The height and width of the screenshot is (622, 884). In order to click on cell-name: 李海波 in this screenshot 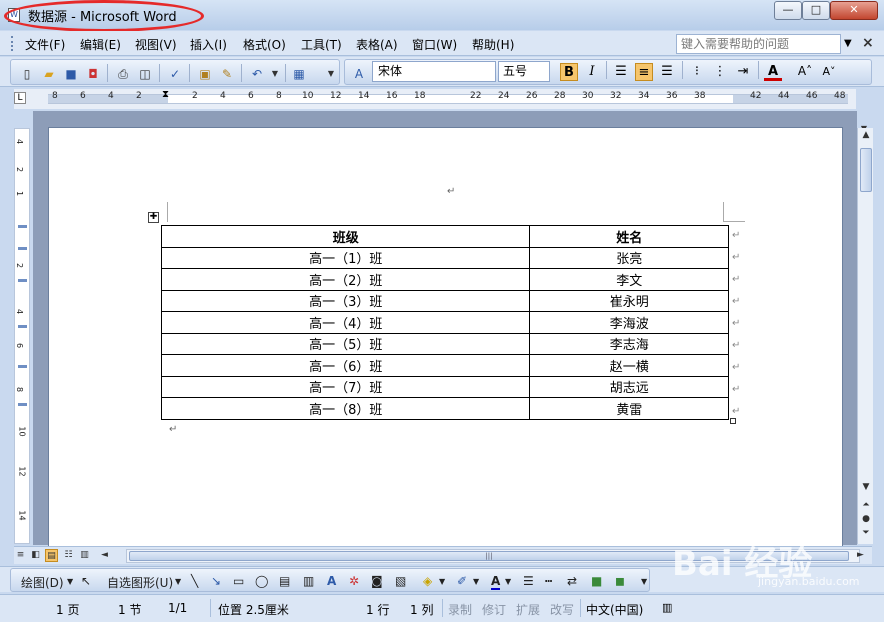, I will do `click(629, 322)`.